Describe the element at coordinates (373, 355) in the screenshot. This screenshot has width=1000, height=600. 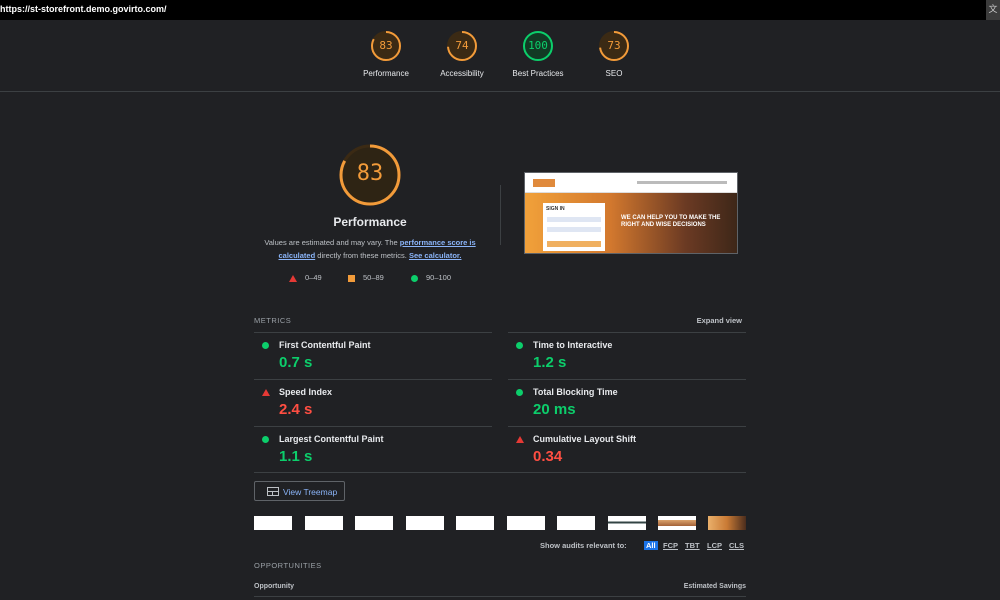
I see `metric-fcp: First Contentful Paint 0.7 s` at that location.